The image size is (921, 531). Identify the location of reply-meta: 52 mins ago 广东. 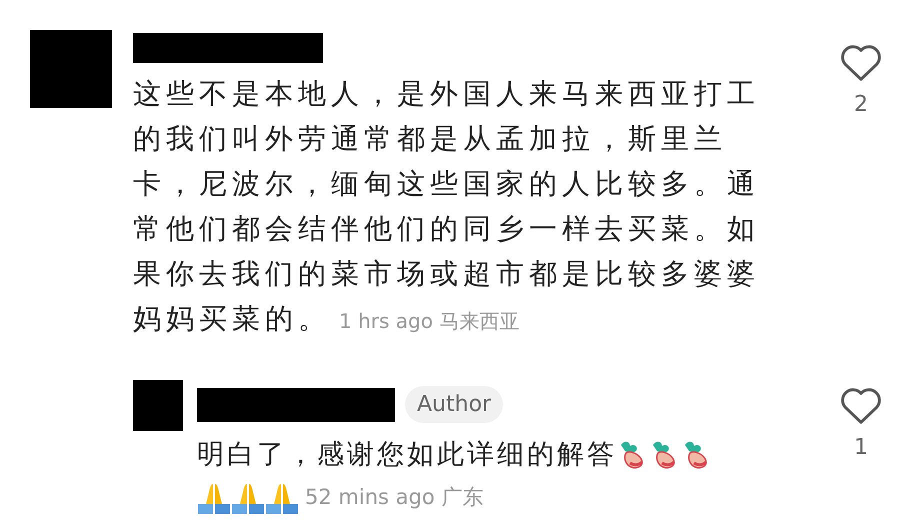
(394, 497).